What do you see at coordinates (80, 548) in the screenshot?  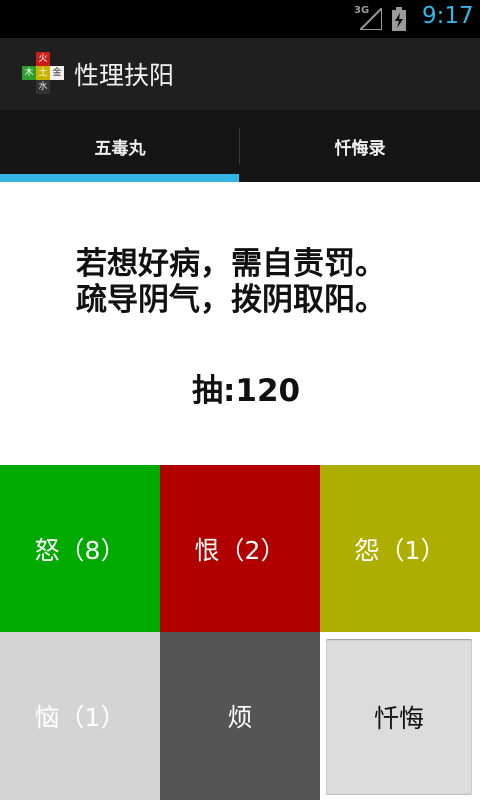 I see `anger-button: 怒（8）` at bounding box center [80, 548].